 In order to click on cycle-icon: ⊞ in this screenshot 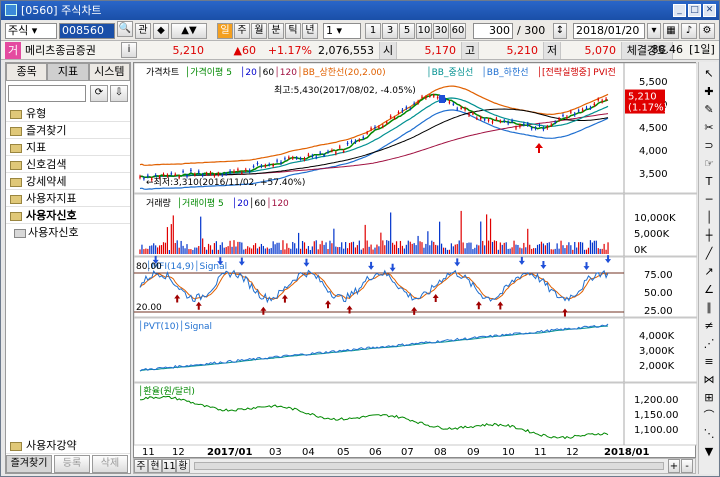, I will do `click(709, 397)`.